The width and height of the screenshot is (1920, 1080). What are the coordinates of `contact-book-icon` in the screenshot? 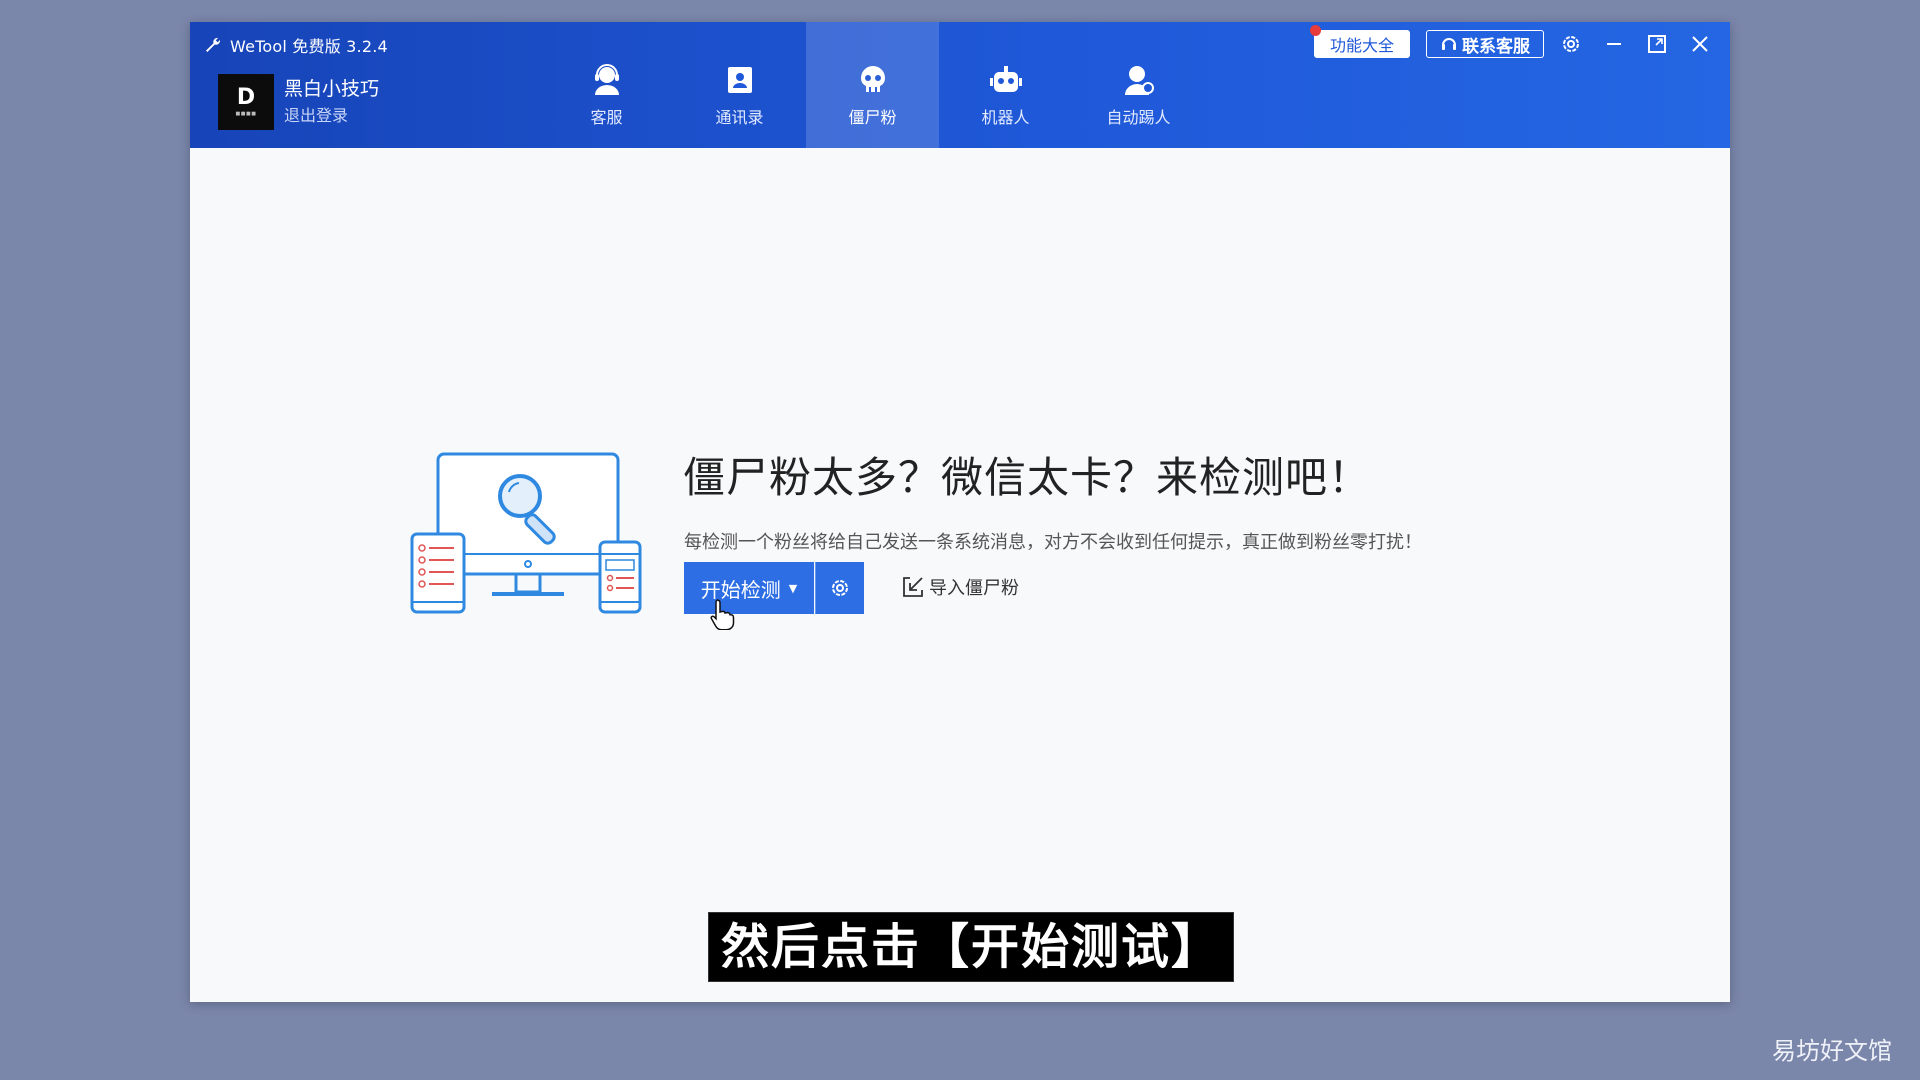 It's located at (740, 80).